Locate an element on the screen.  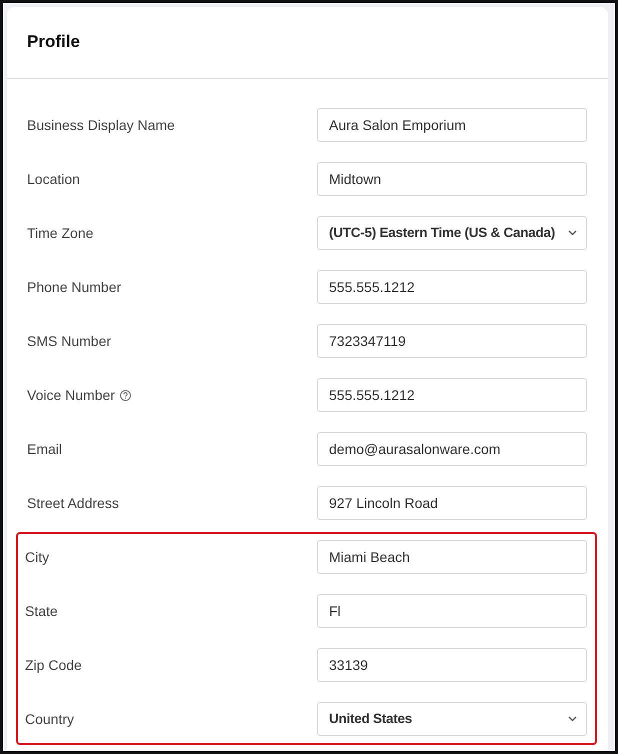
help-icon is located at coordinates (125, 395).